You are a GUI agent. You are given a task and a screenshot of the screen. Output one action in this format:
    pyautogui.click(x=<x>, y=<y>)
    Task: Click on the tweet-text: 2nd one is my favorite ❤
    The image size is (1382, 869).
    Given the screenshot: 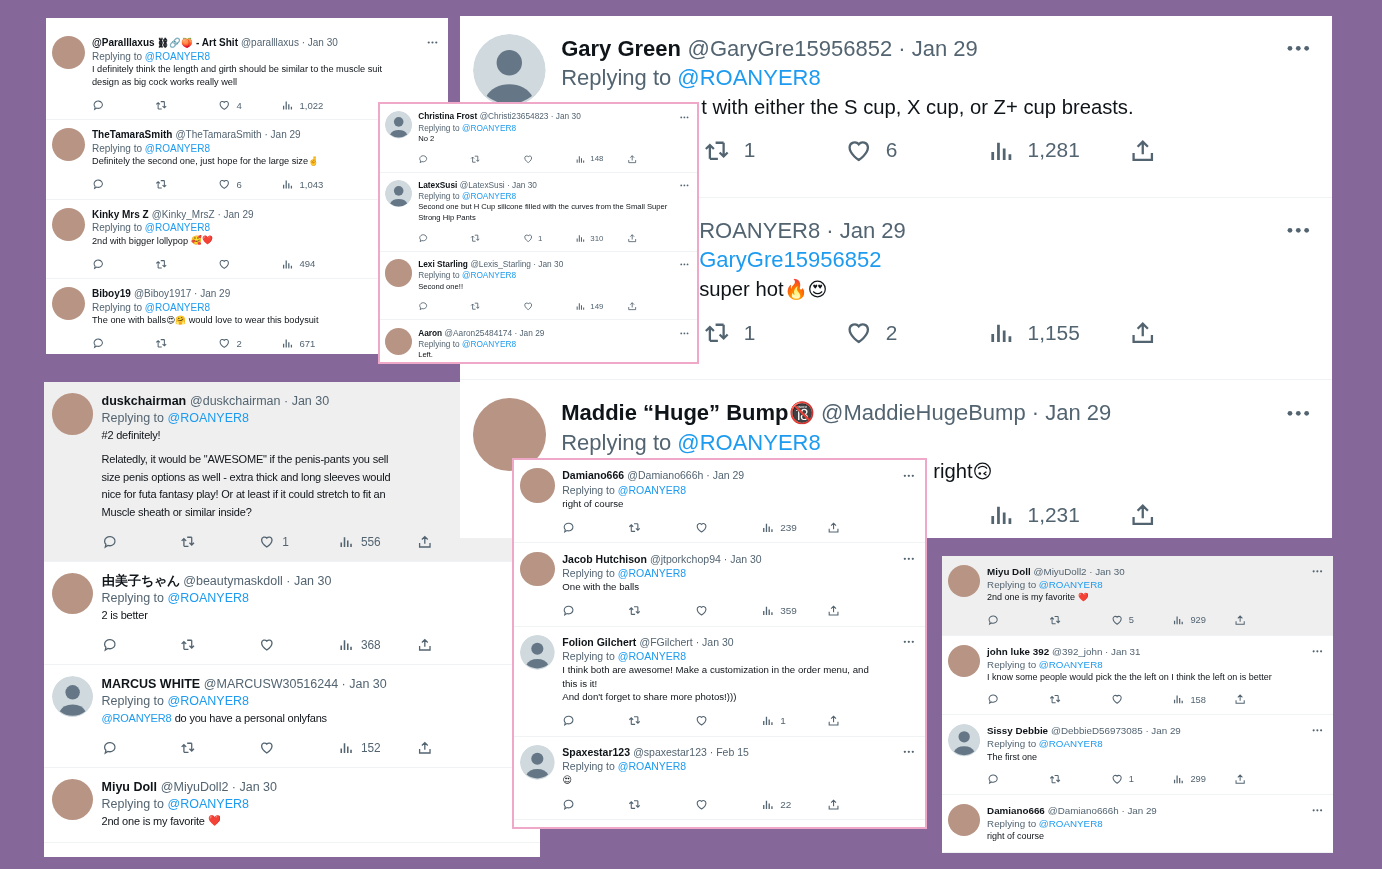 What is the action you would take?
    pyautogui.click(x=1038, y=597)
    